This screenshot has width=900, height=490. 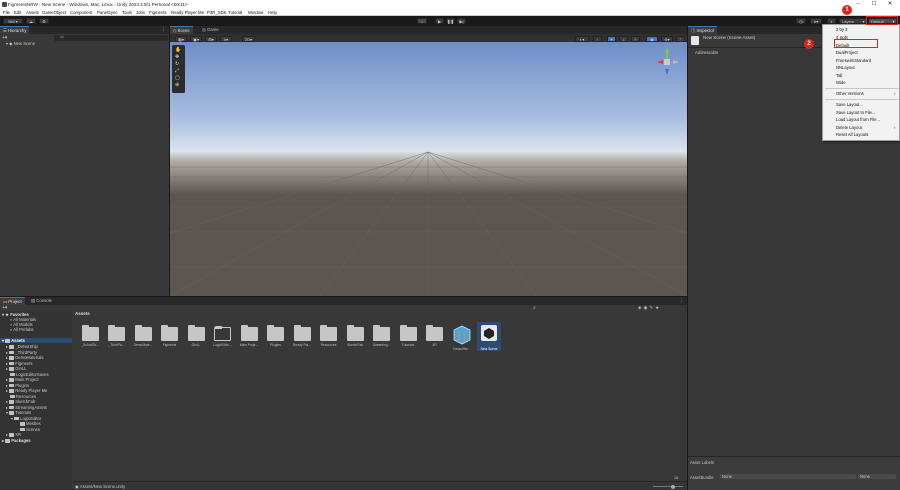 What do you see at coordinates (847, 52) in the screenshot?
I see `layout-menu-item: DualProject` at bounding box center [847, 52].